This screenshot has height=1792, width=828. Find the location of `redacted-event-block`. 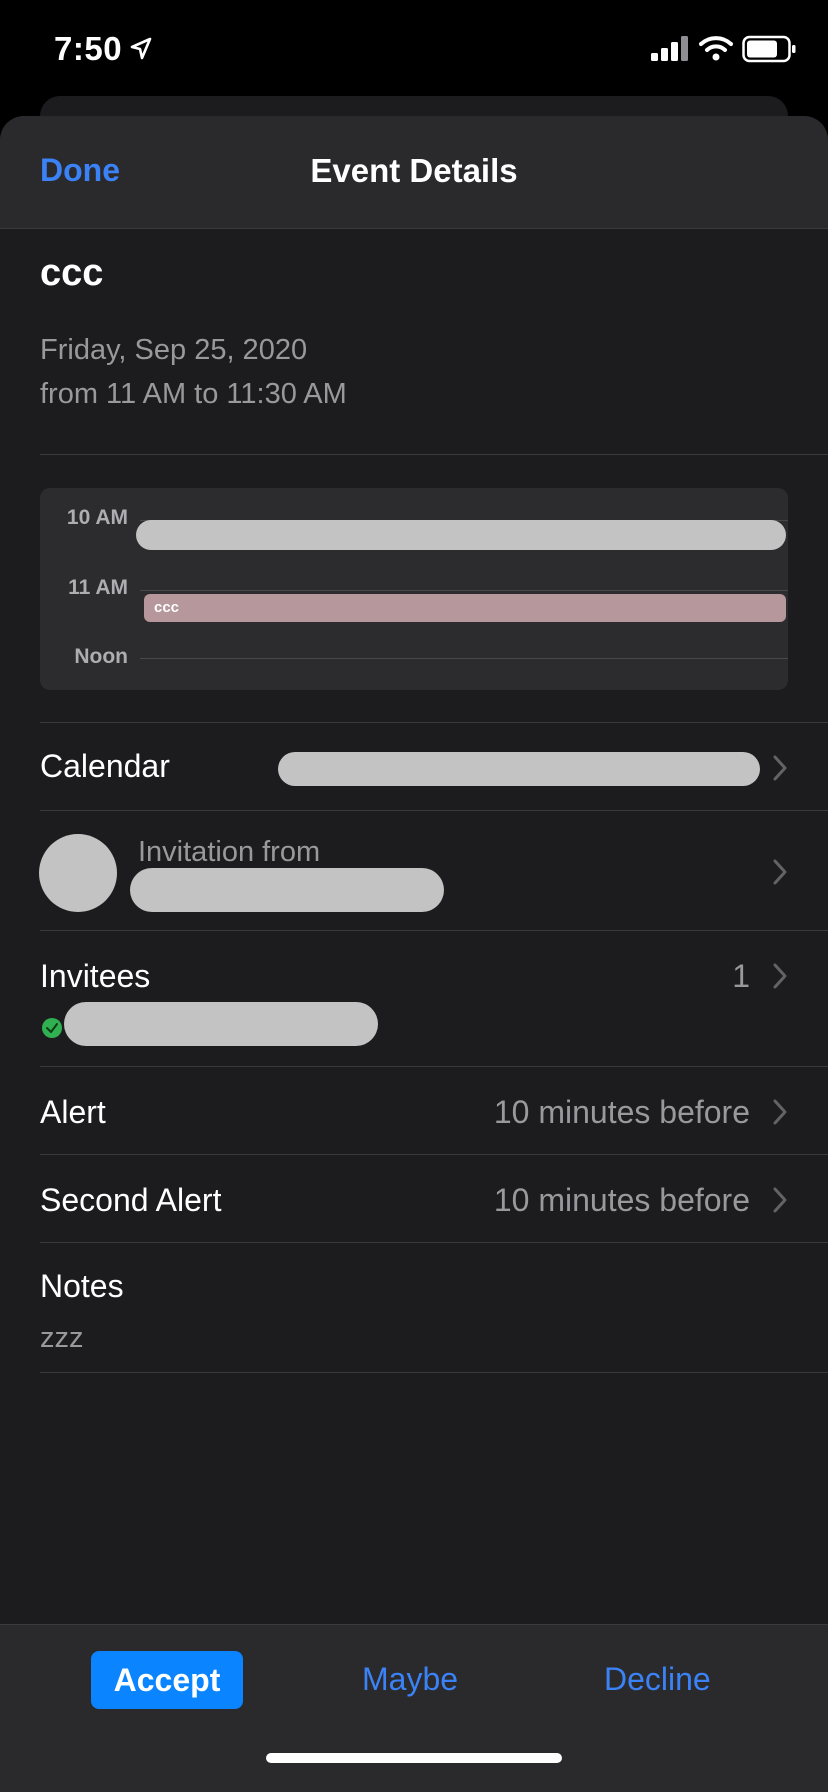

redacted-event-block is located at coordinates (461, 535).